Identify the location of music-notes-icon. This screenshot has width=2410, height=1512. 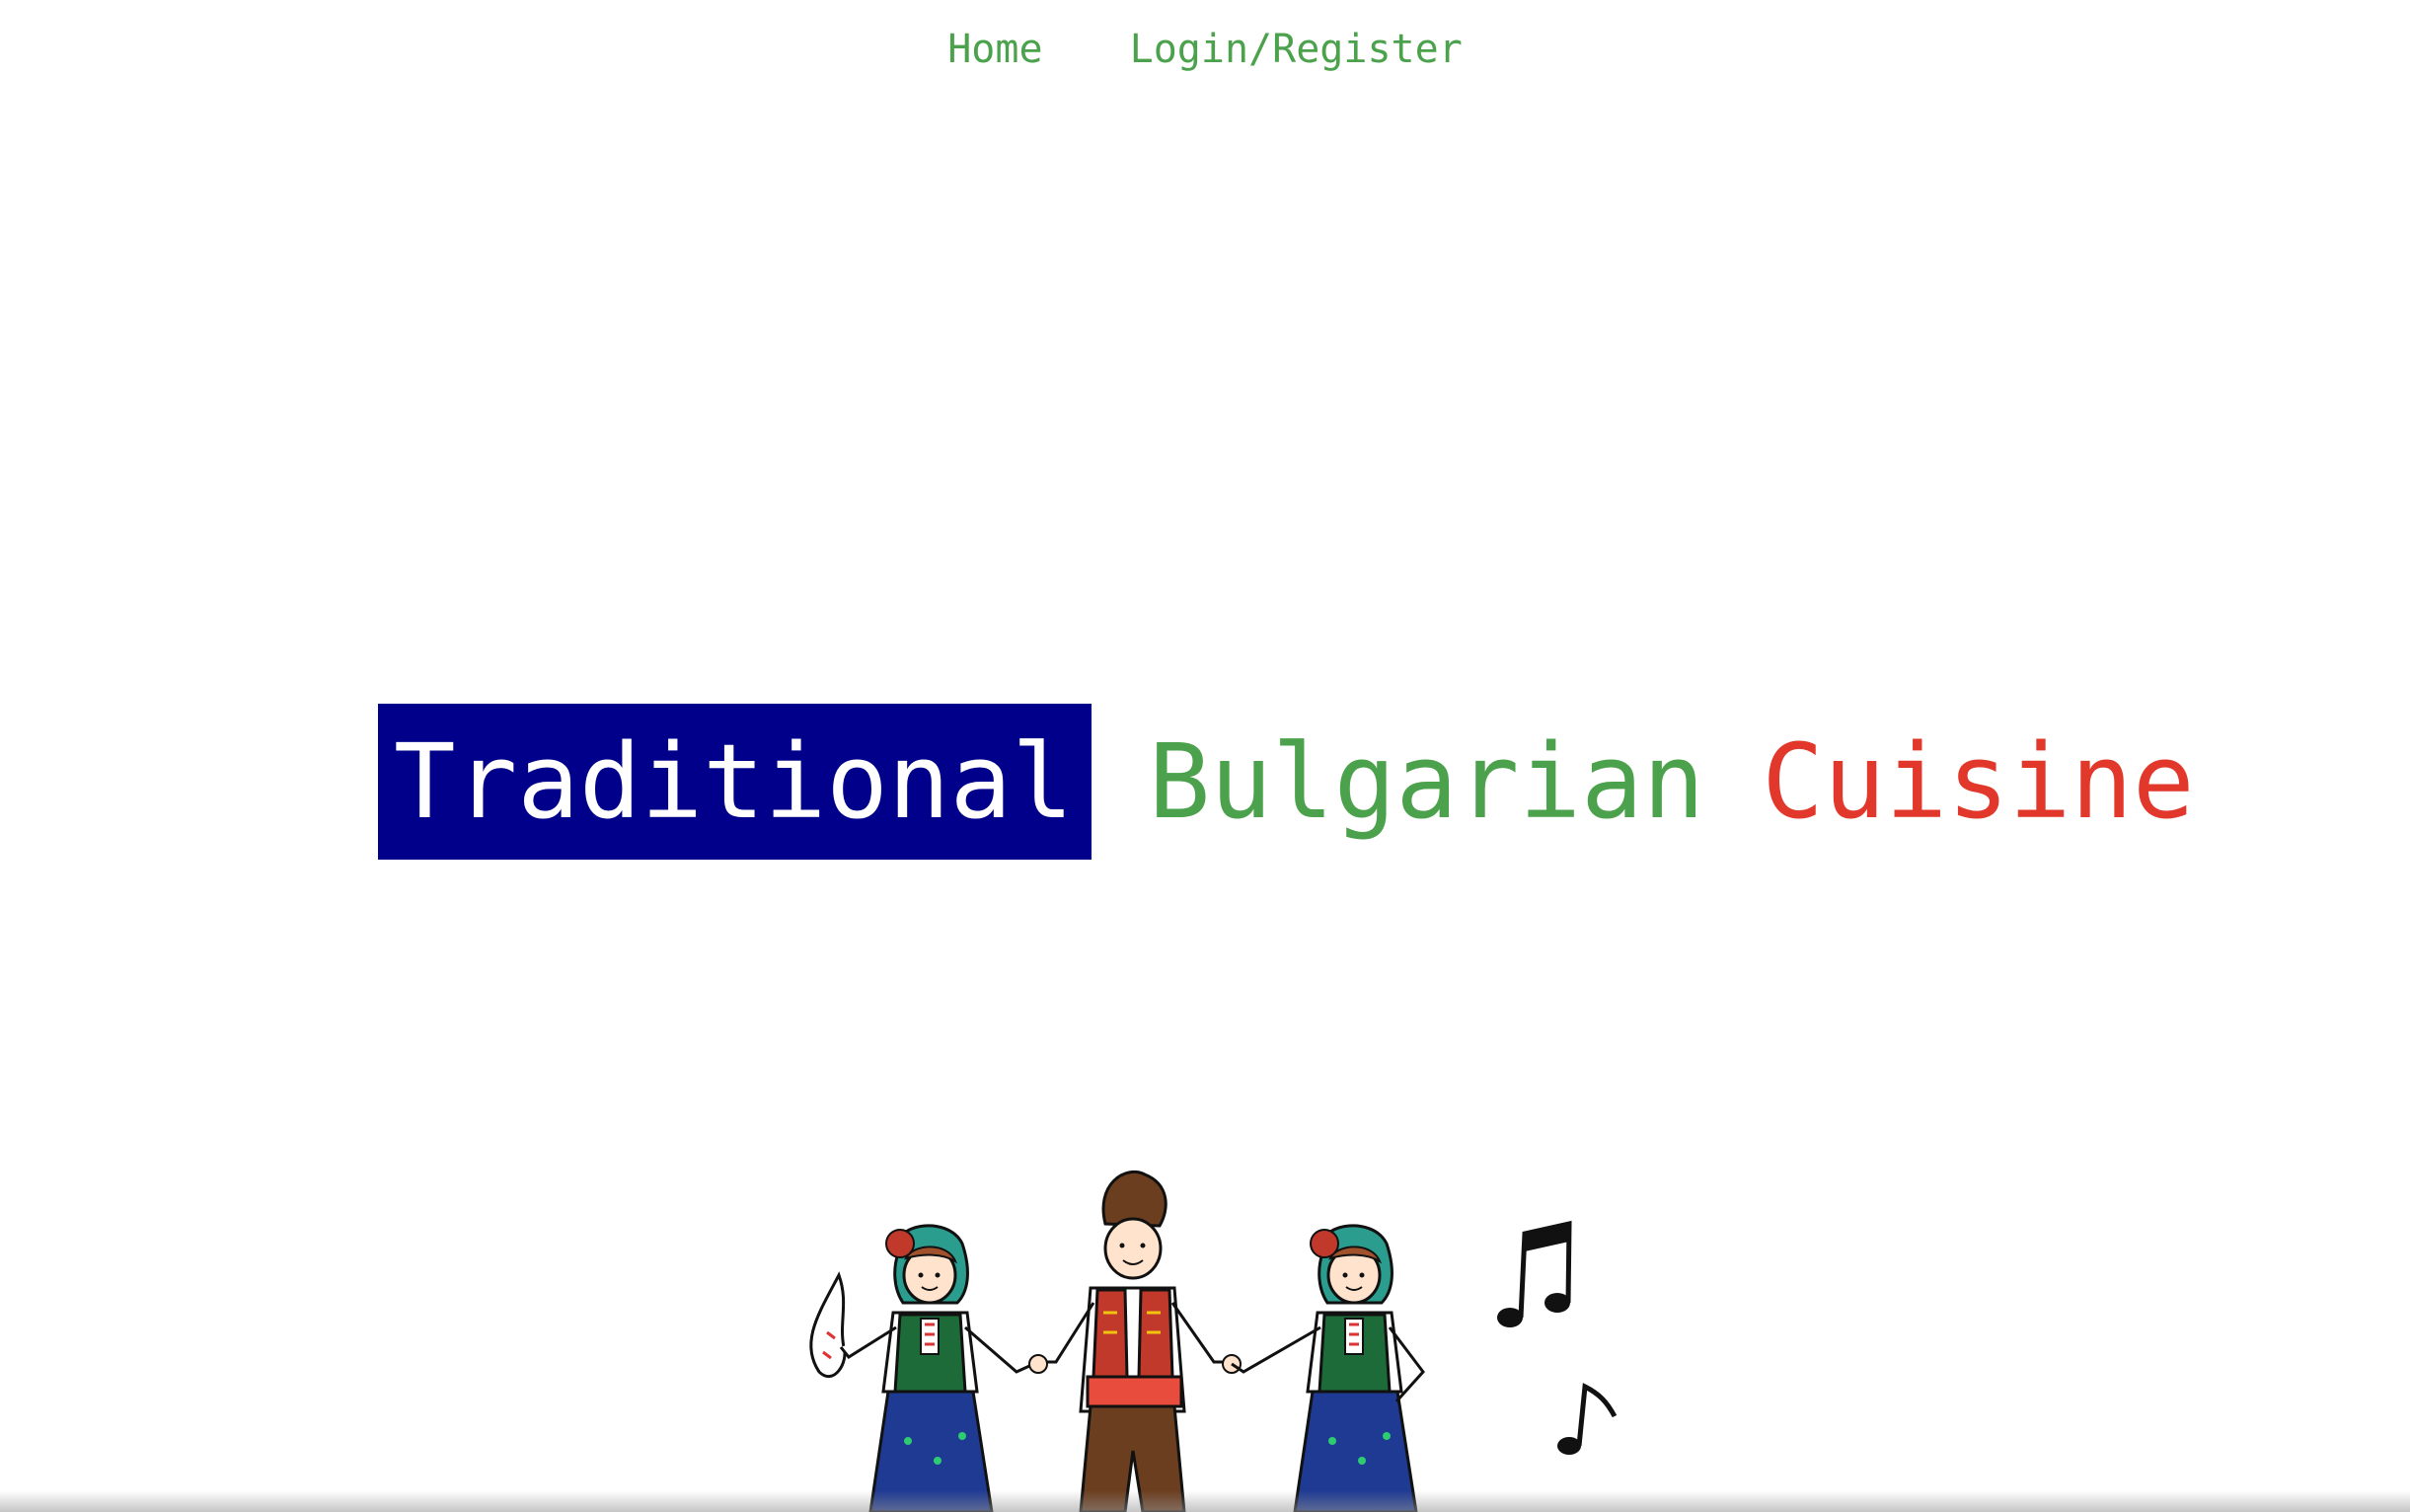
(1557, 1337).